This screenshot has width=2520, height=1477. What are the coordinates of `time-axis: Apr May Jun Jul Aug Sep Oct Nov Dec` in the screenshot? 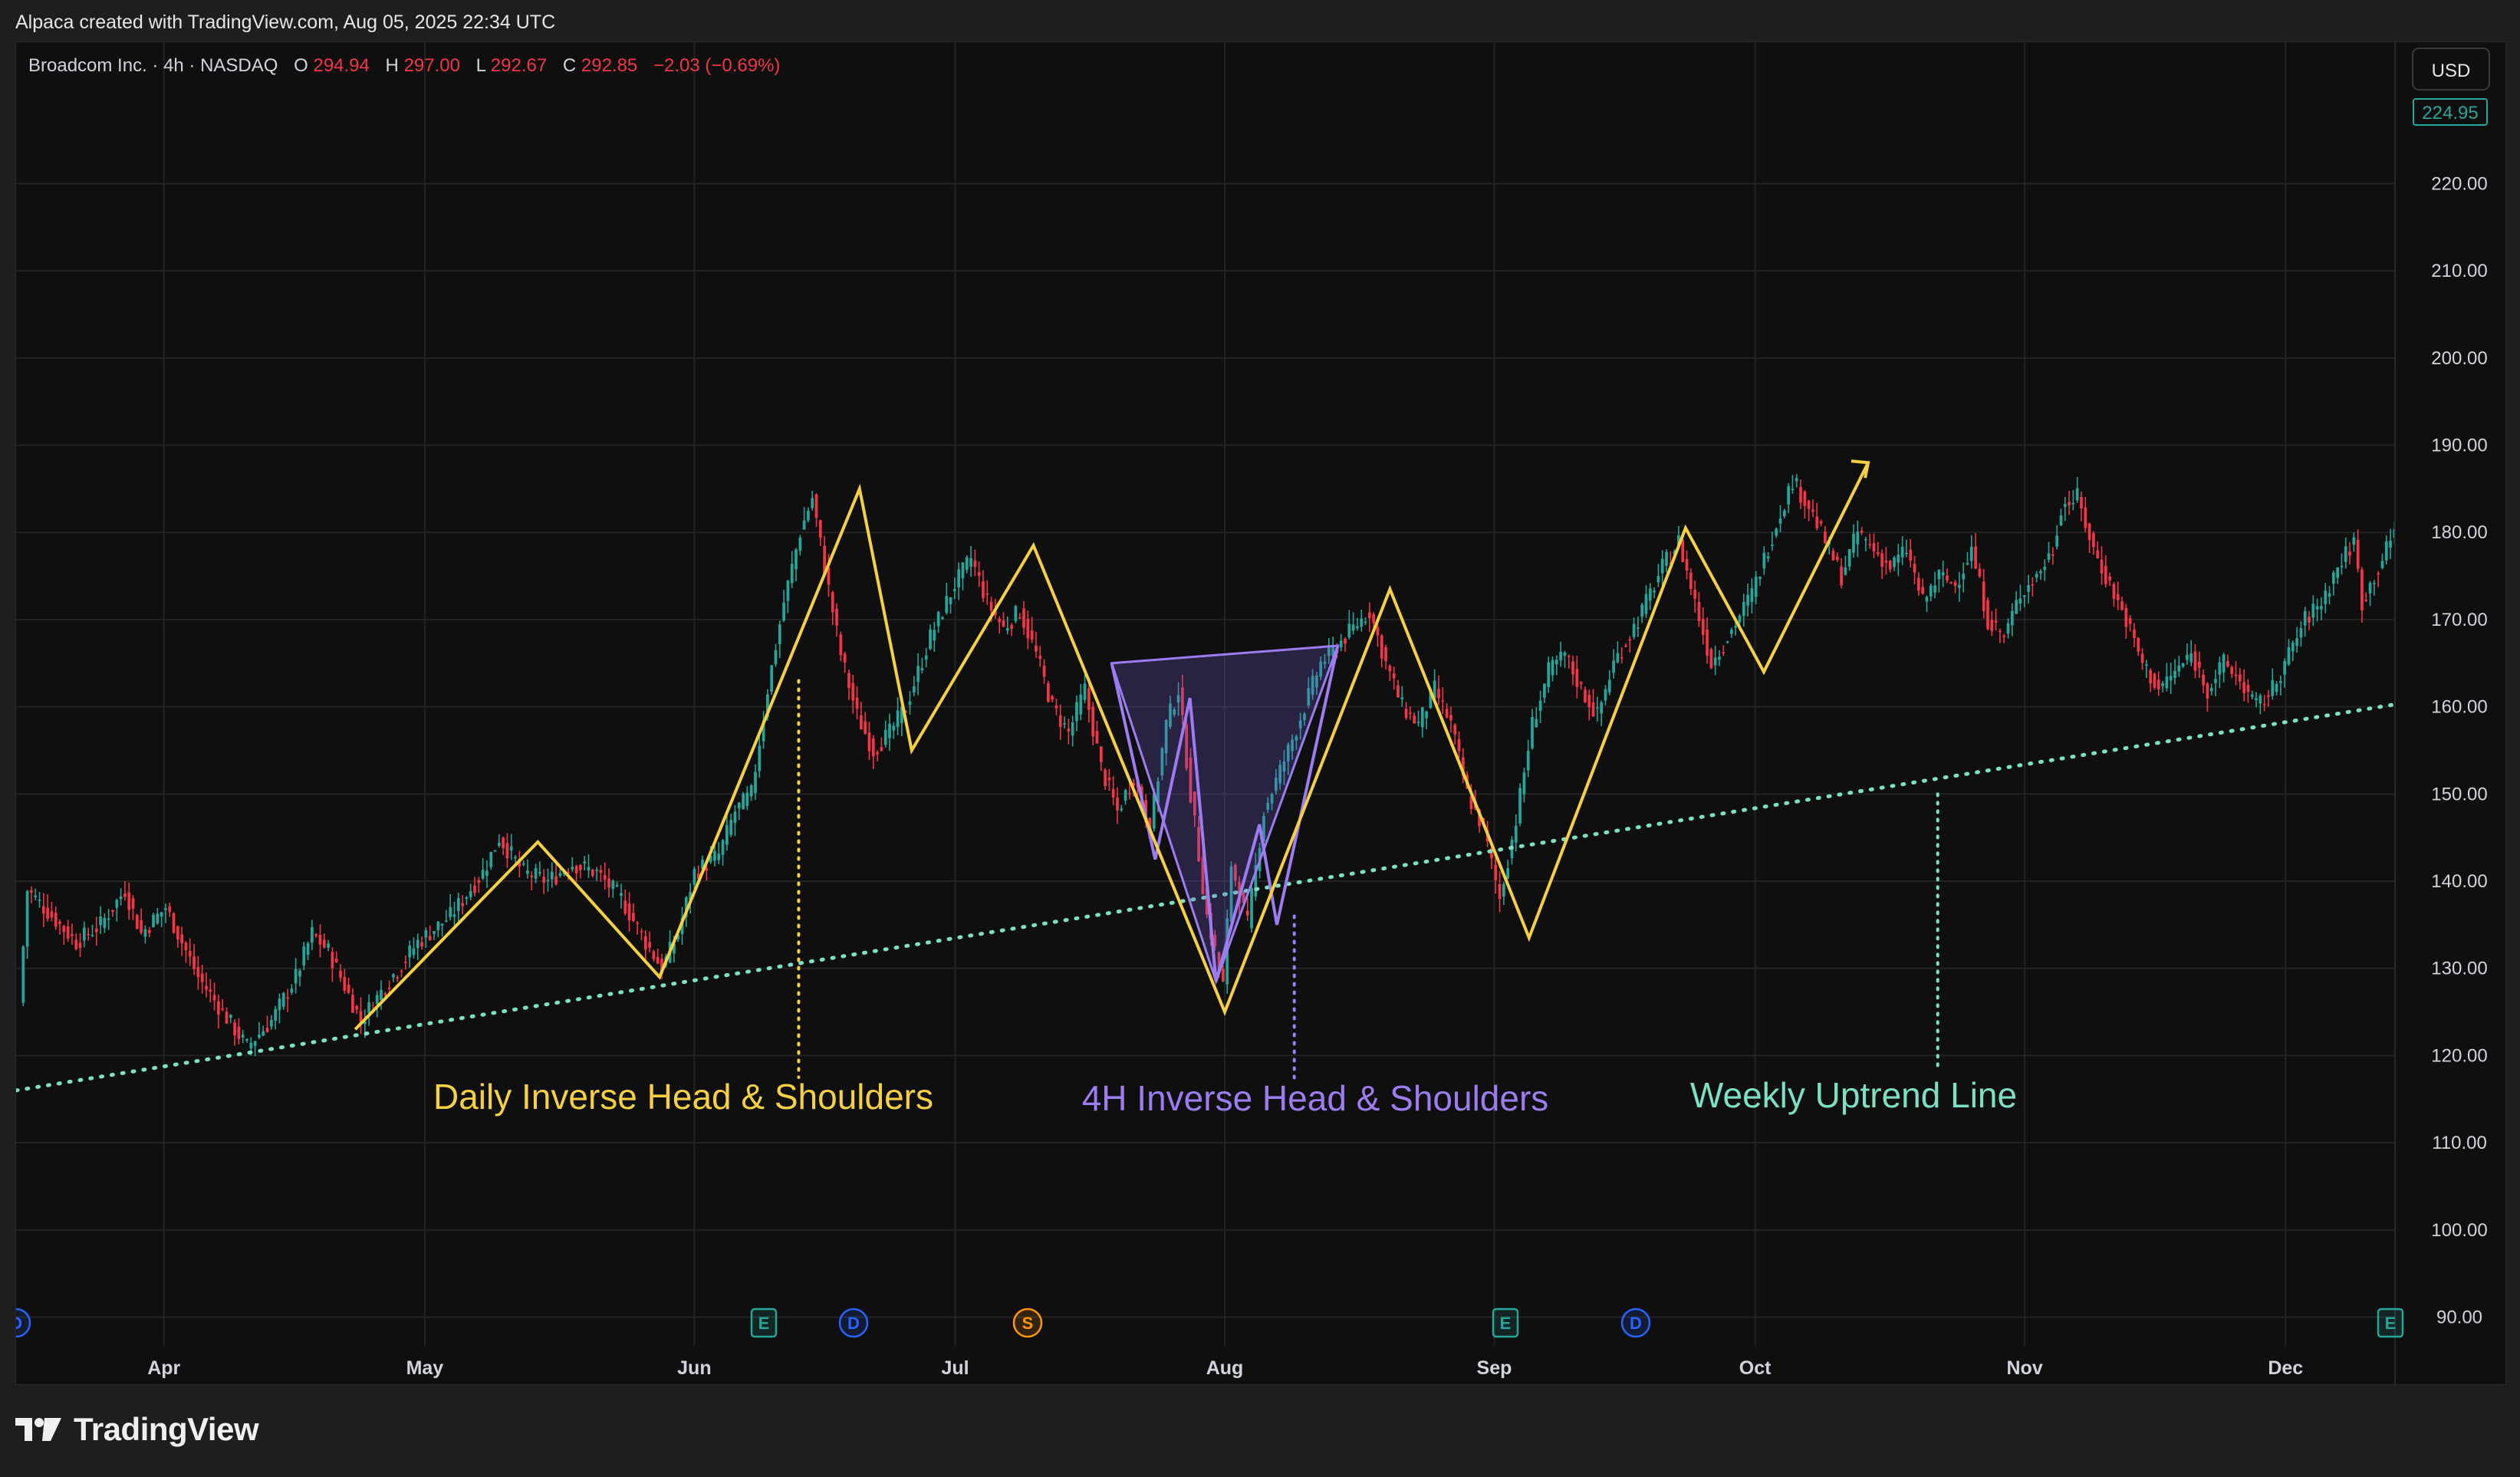 It's located at (1225, 1368).